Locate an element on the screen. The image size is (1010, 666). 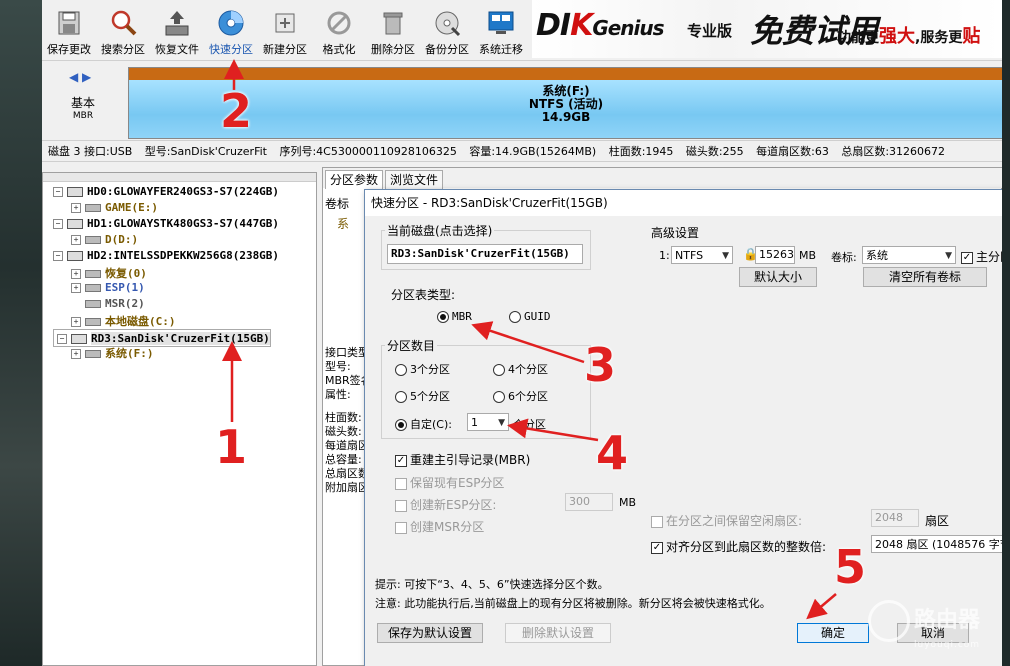
count-5-radio: 5个分区 is located at coordinates (422, 396).